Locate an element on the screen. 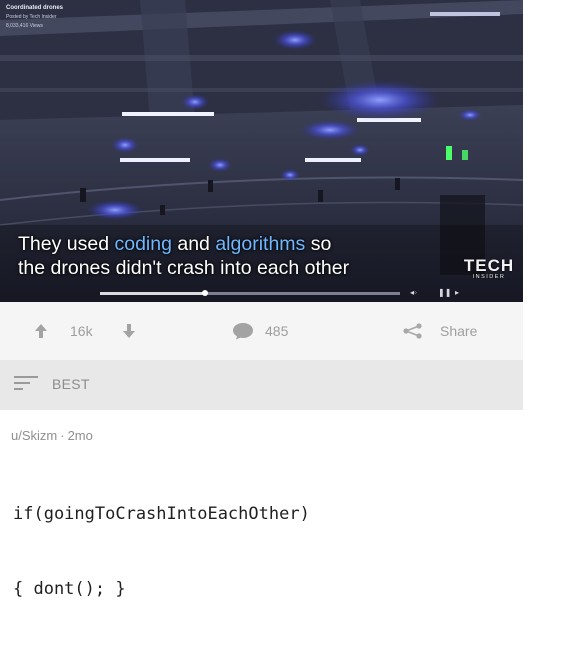 The width and height of the screenshot is (566, 652). video-progress-bar is located at coordinates (250, 293).